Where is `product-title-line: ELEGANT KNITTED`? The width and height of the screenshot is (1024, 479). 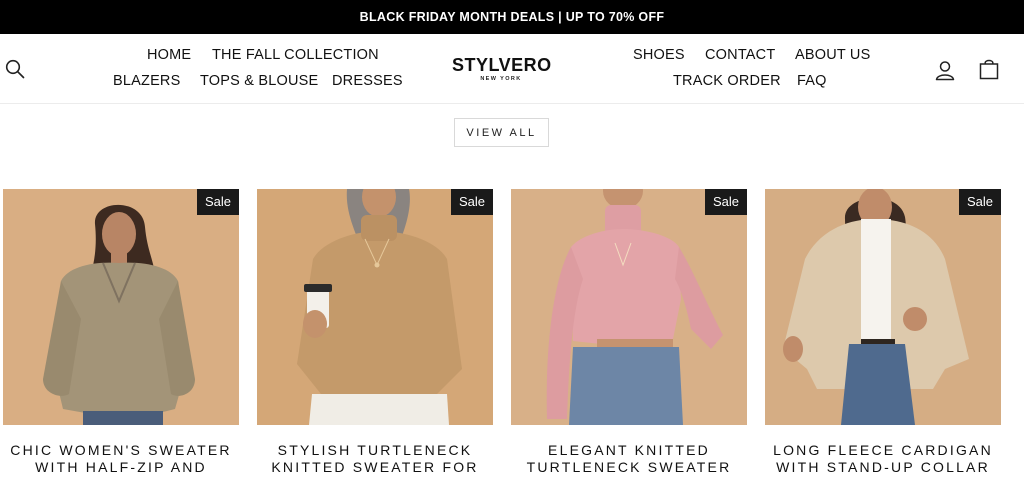
product-title-line: ELEGANT KNITTED is located at coordinates (629, 450).